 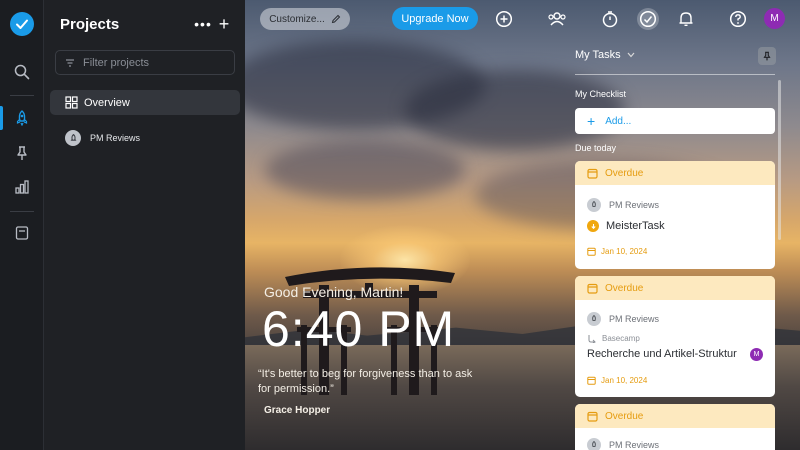 I want to click on quote-author: Grace Hopper, so click(x=297, y=410).